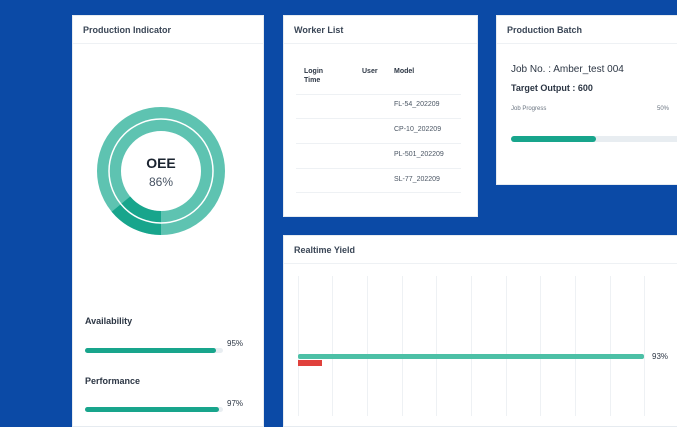 This screenshot has height=427, width=677. I want to click on performance-bar-fill, so click(152, 409).